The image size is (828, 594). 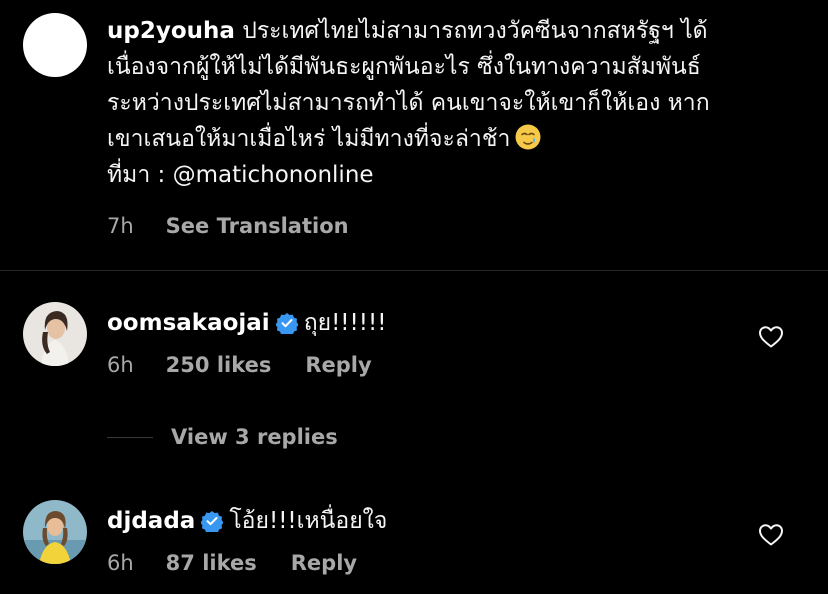 What do you see at coordinates (171, 31) in the screenshot?
I see `caption-username: up2youha` at bounding box center [171, 31].